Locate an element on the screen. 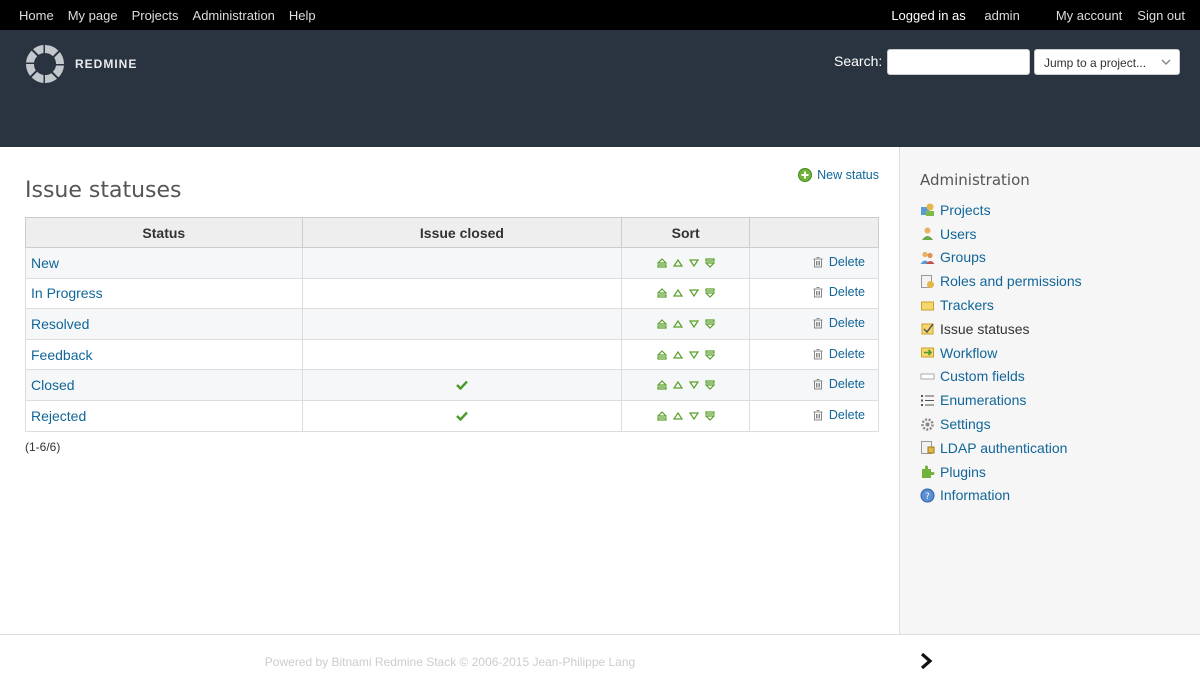  pagination-count: (1-6/6) is located at coordinates (43, 447).